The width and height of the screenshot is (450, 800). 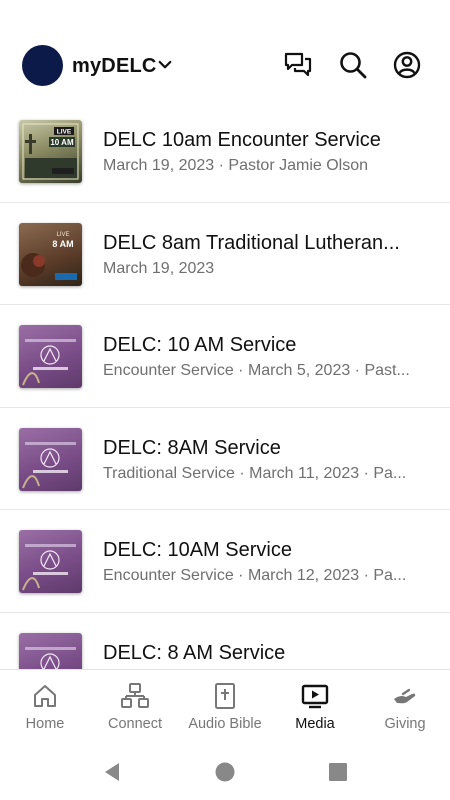 I want to click on list-item: DELC: 8 AM Service, so click(x=225, y=641).